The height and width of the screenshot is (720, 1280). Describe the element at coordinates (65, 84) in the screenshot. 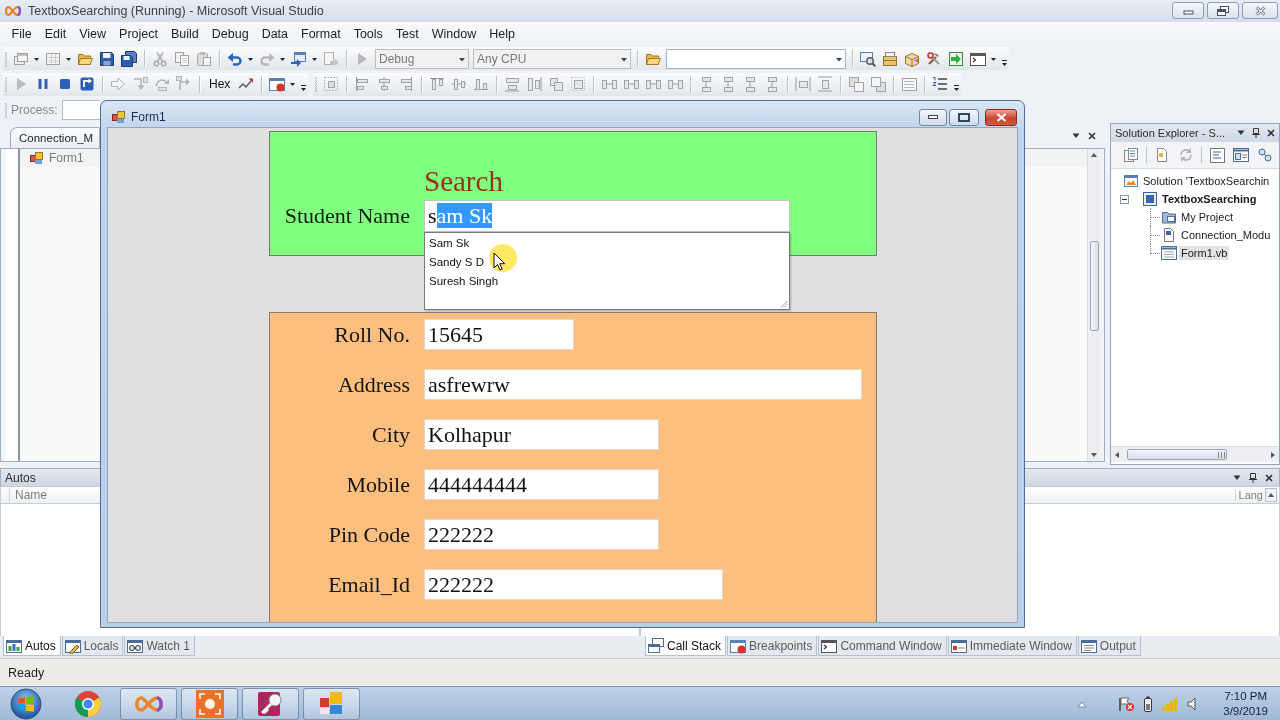

I see `stop-icon` at that location.